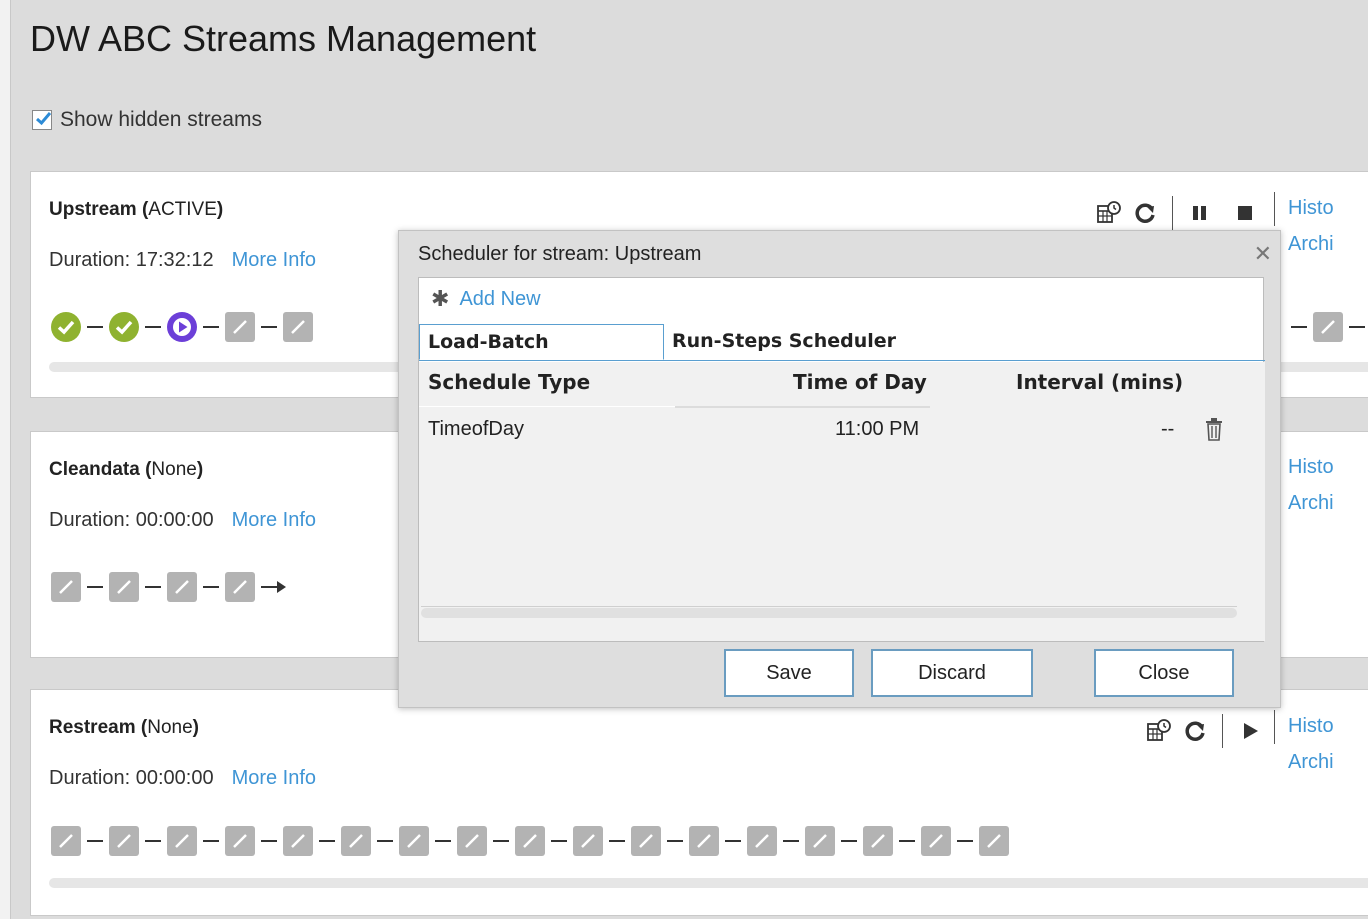 The width and height of the screenshot is (1368, 919). I want to click on play-icon, so click(1250, 731).